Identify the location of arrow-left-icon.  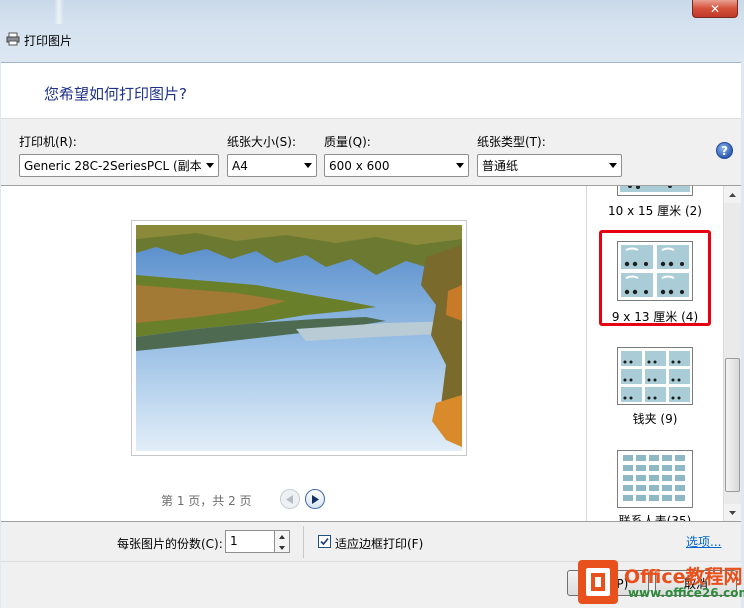
(289, 499).